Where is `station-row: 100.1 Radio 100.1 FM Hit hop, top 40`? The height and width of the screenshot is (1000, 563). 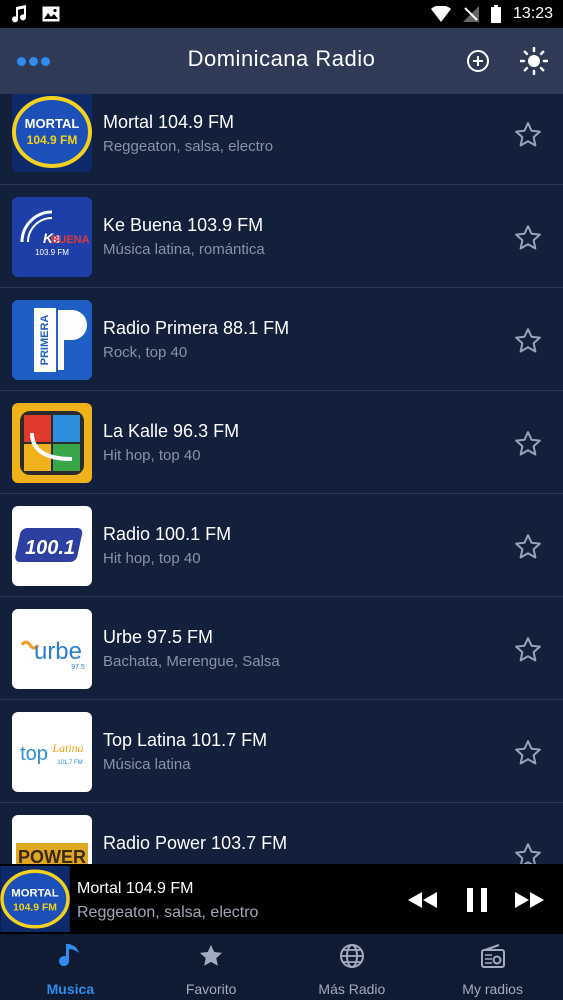 station-row: 100.1 Radio 100.1 FM Hit hop, top 40 is located at coordinates (281, 545).